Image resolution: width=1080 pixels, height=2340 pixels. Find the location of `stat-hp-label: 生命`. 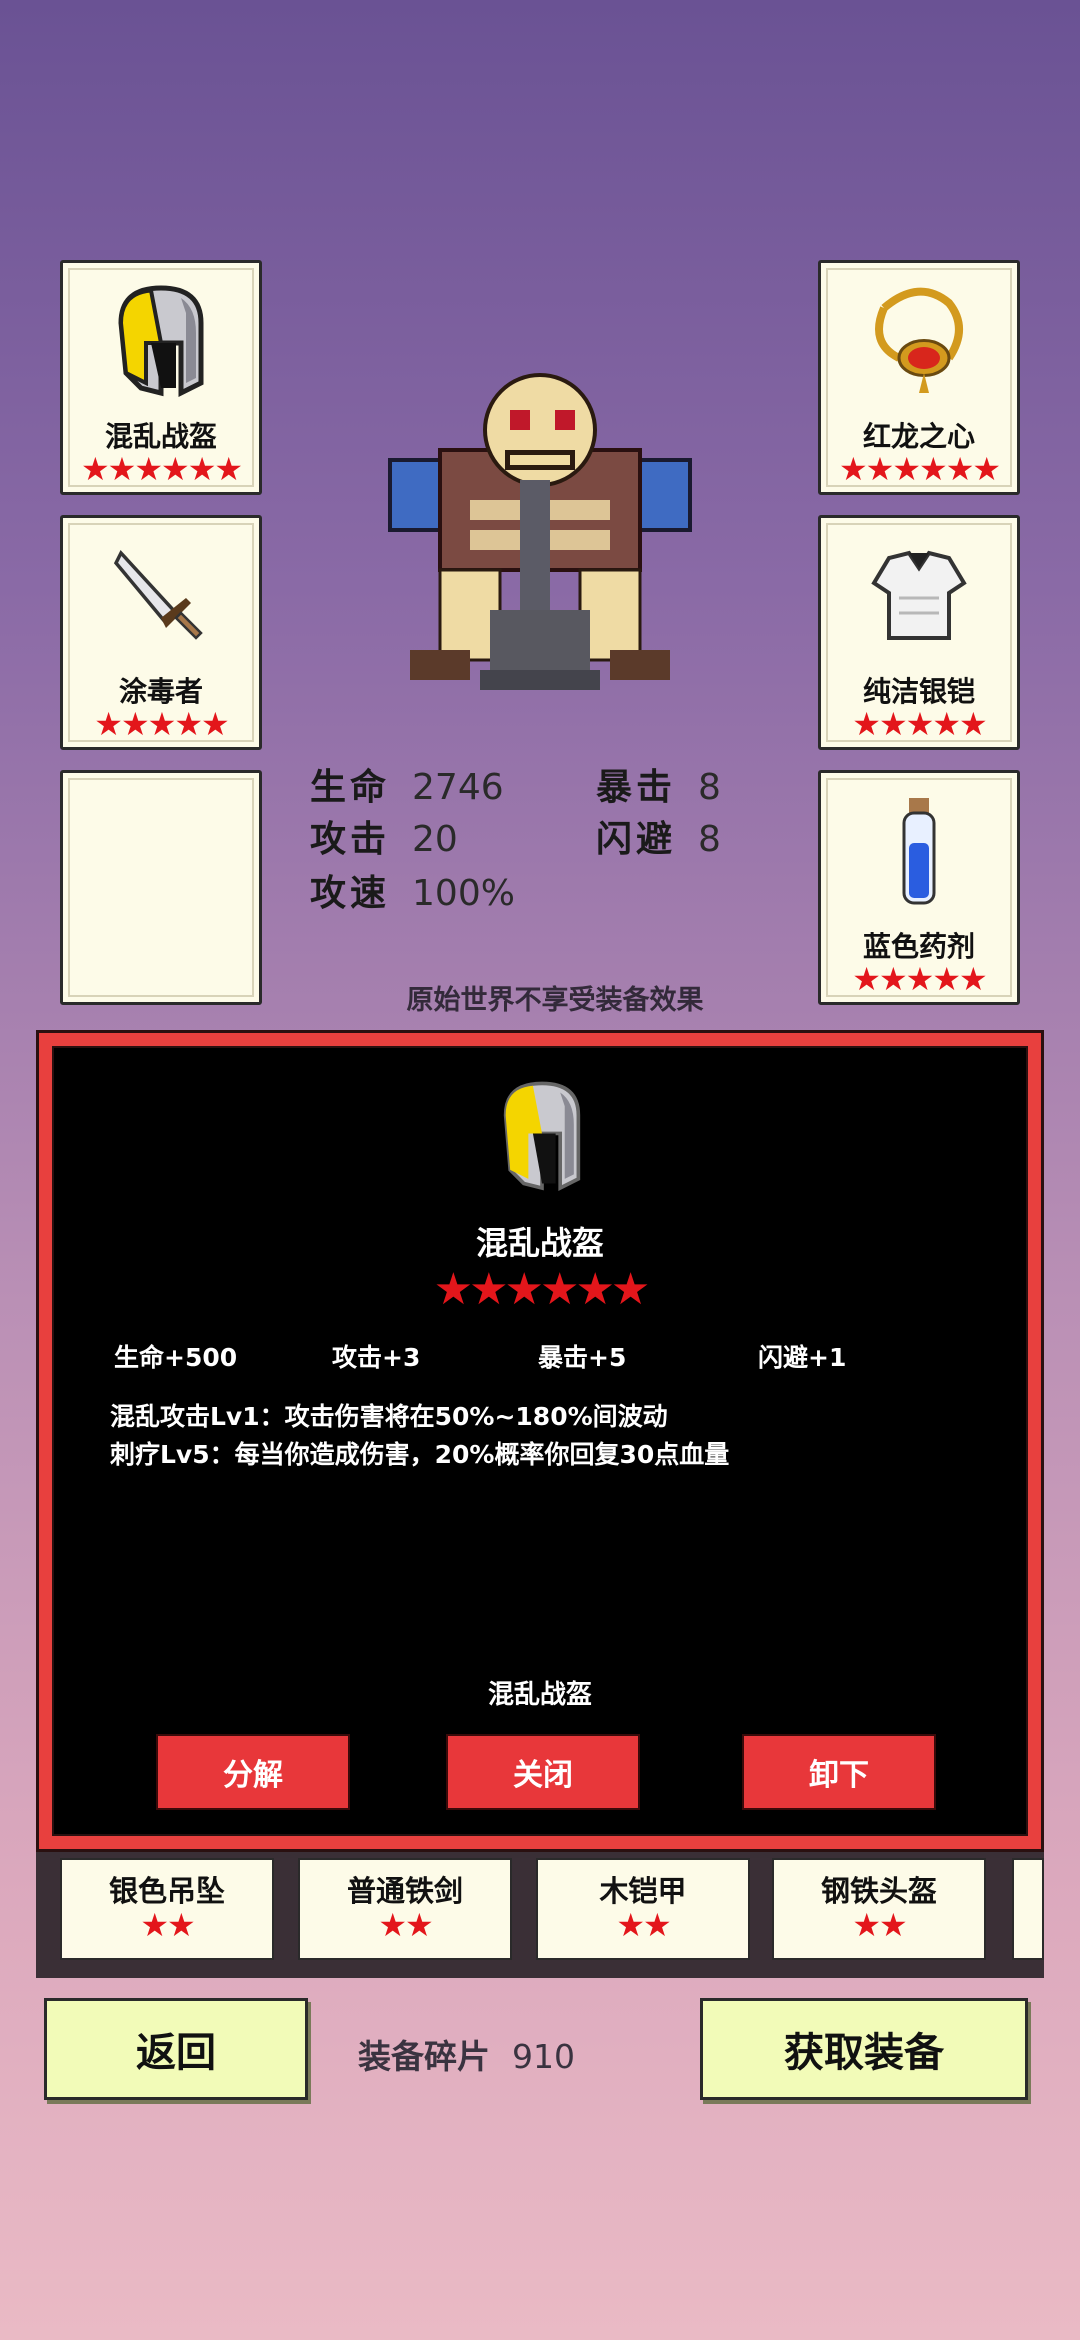

stat-hp-label: 生命 is located at coordinates (350, 787).